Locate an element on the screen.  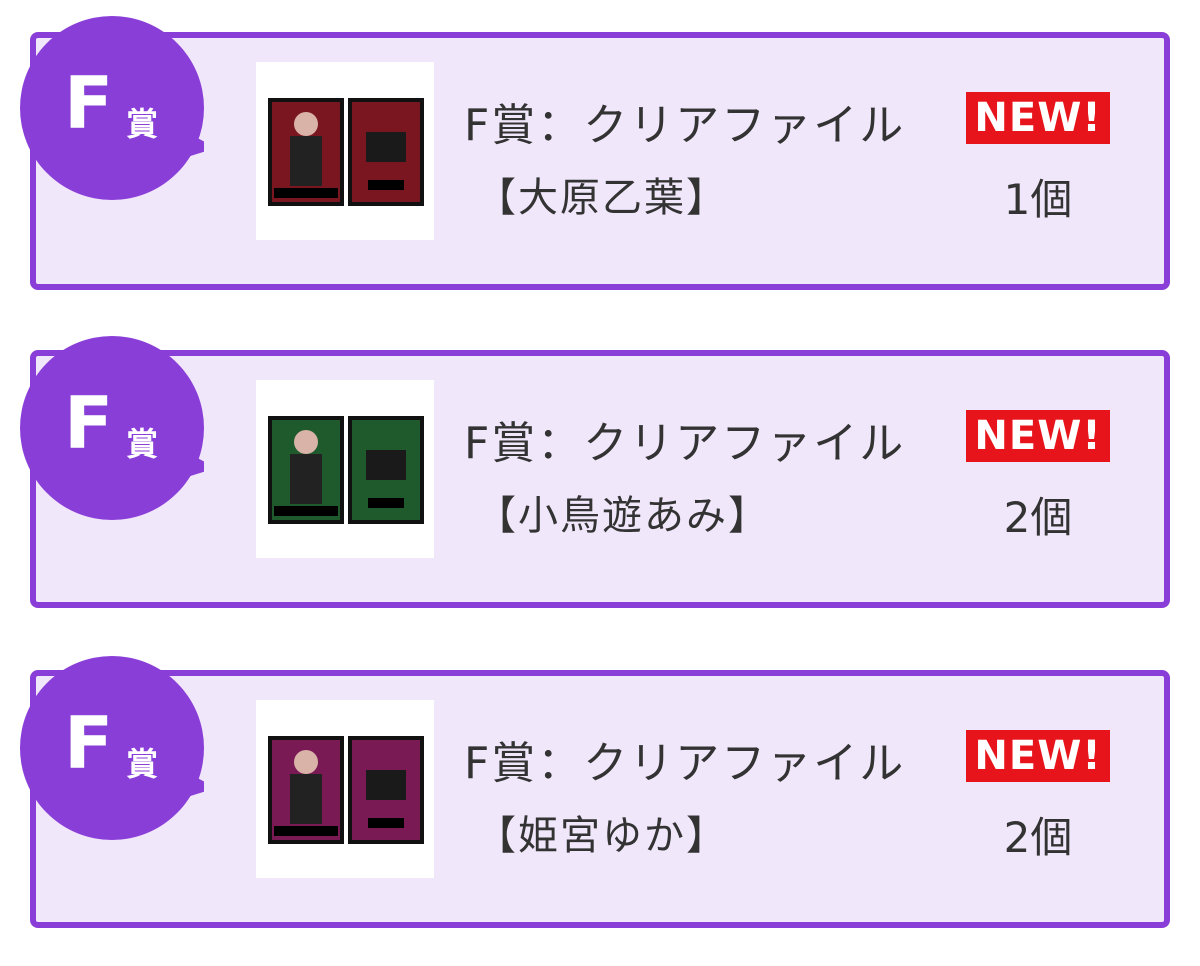
member-name: 【小鳥遊あみ】 is located at coordinates (623, 516).